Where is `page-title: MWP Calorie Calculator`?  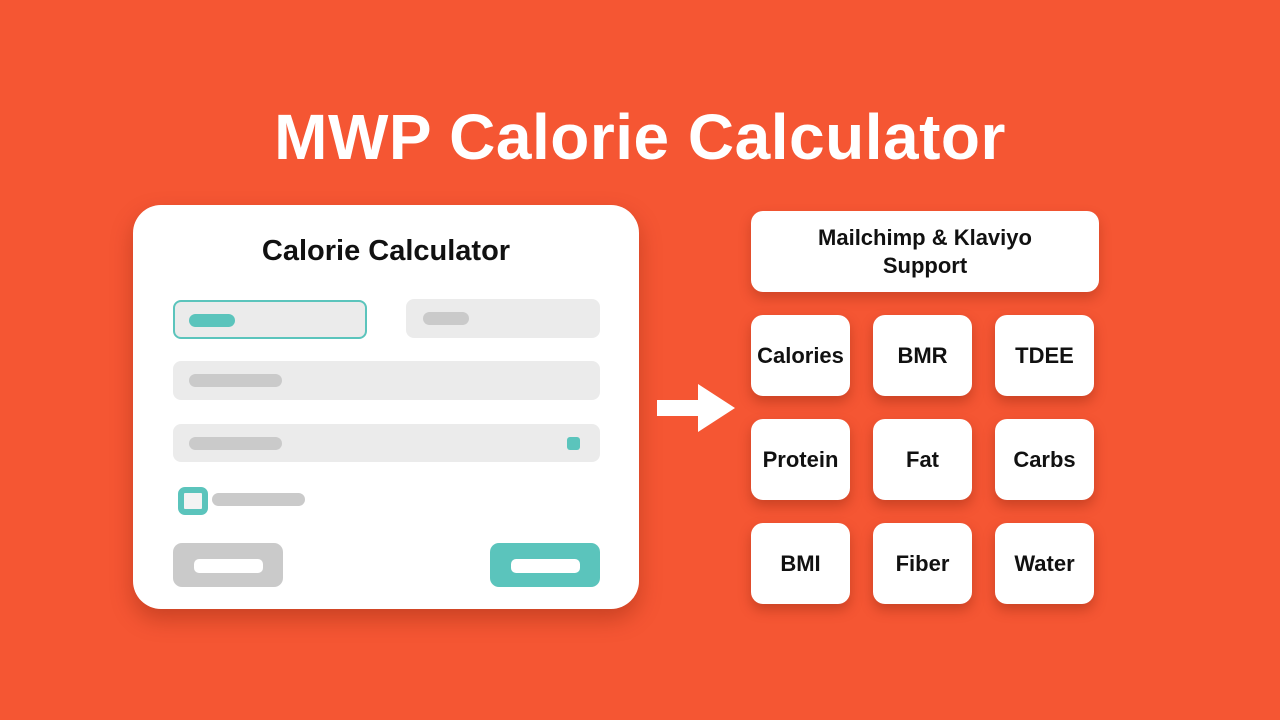 page-title: MWP Calorie Calculator is located at coordinates (640, 137).